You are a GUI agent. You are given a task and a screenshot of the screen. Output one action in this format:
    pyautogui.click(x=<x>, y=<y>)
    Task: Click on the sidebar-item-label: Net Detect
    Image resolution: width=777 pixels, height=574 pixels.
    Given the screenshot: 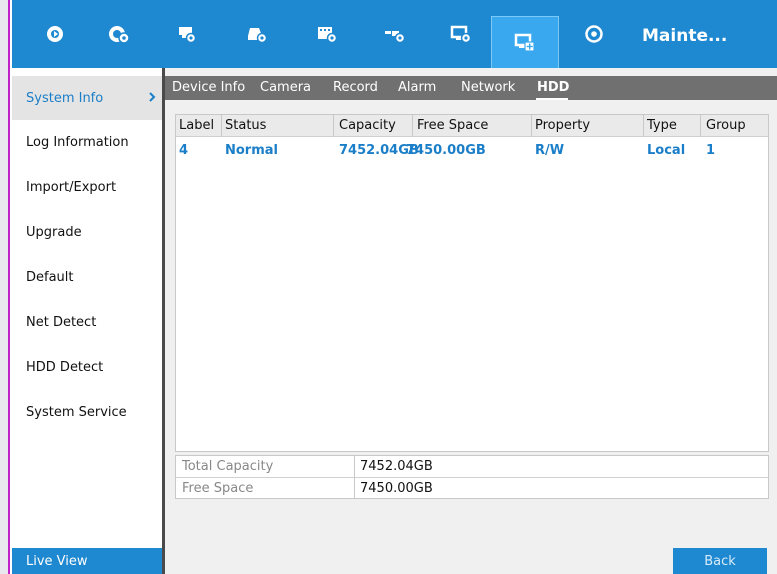 What is the action you would take?
    pyautogui.click(x=61, y=322)
    